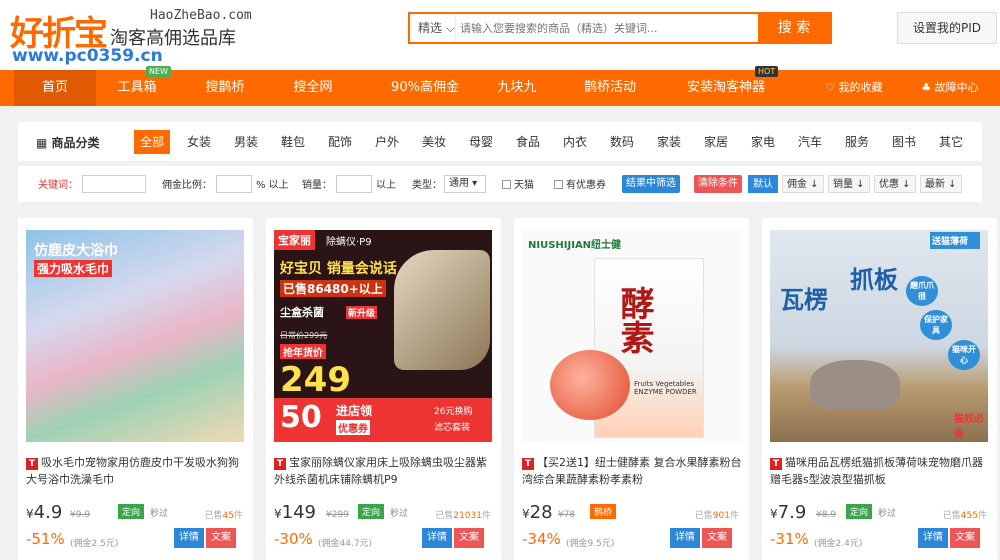 This screenshot has width=1000, height=560. Describe the element at coordinates (718, 184) in the screenshot. I see `clear-filters-button: 清除条件` at that location.